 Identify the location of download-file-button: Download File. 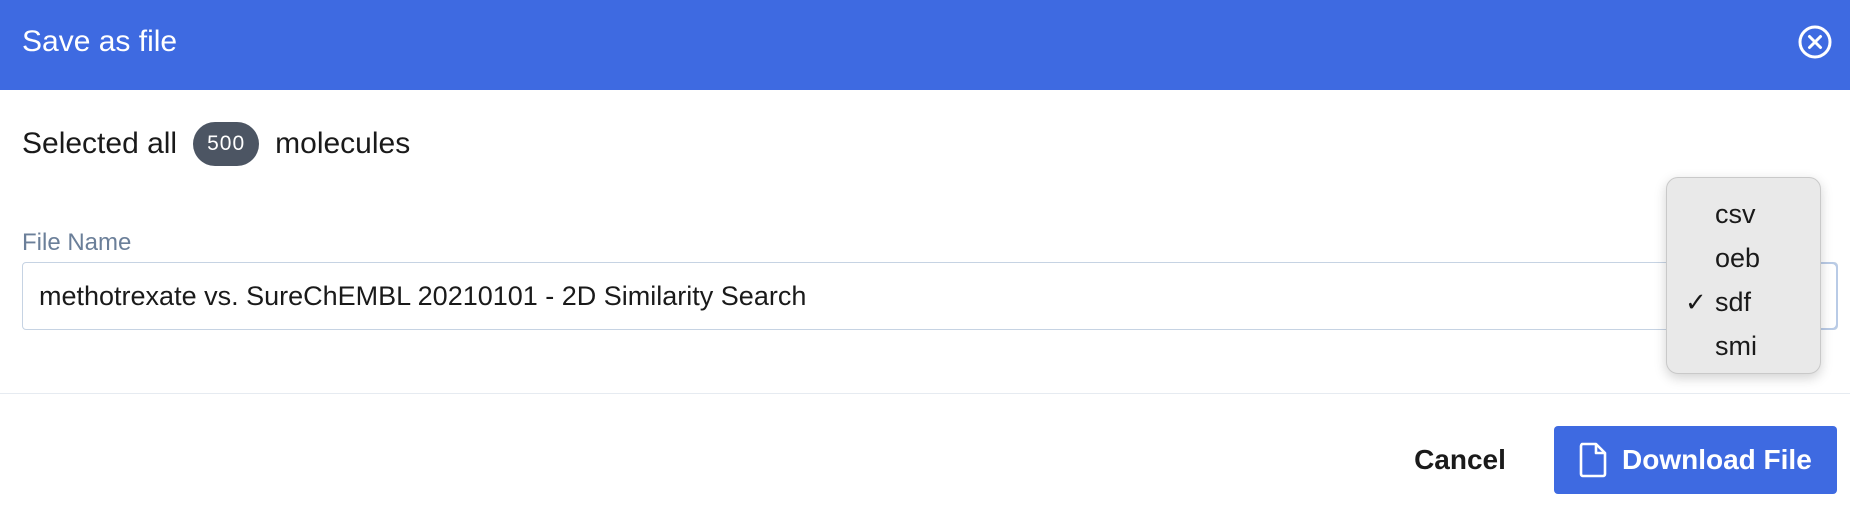
(1695, 460).